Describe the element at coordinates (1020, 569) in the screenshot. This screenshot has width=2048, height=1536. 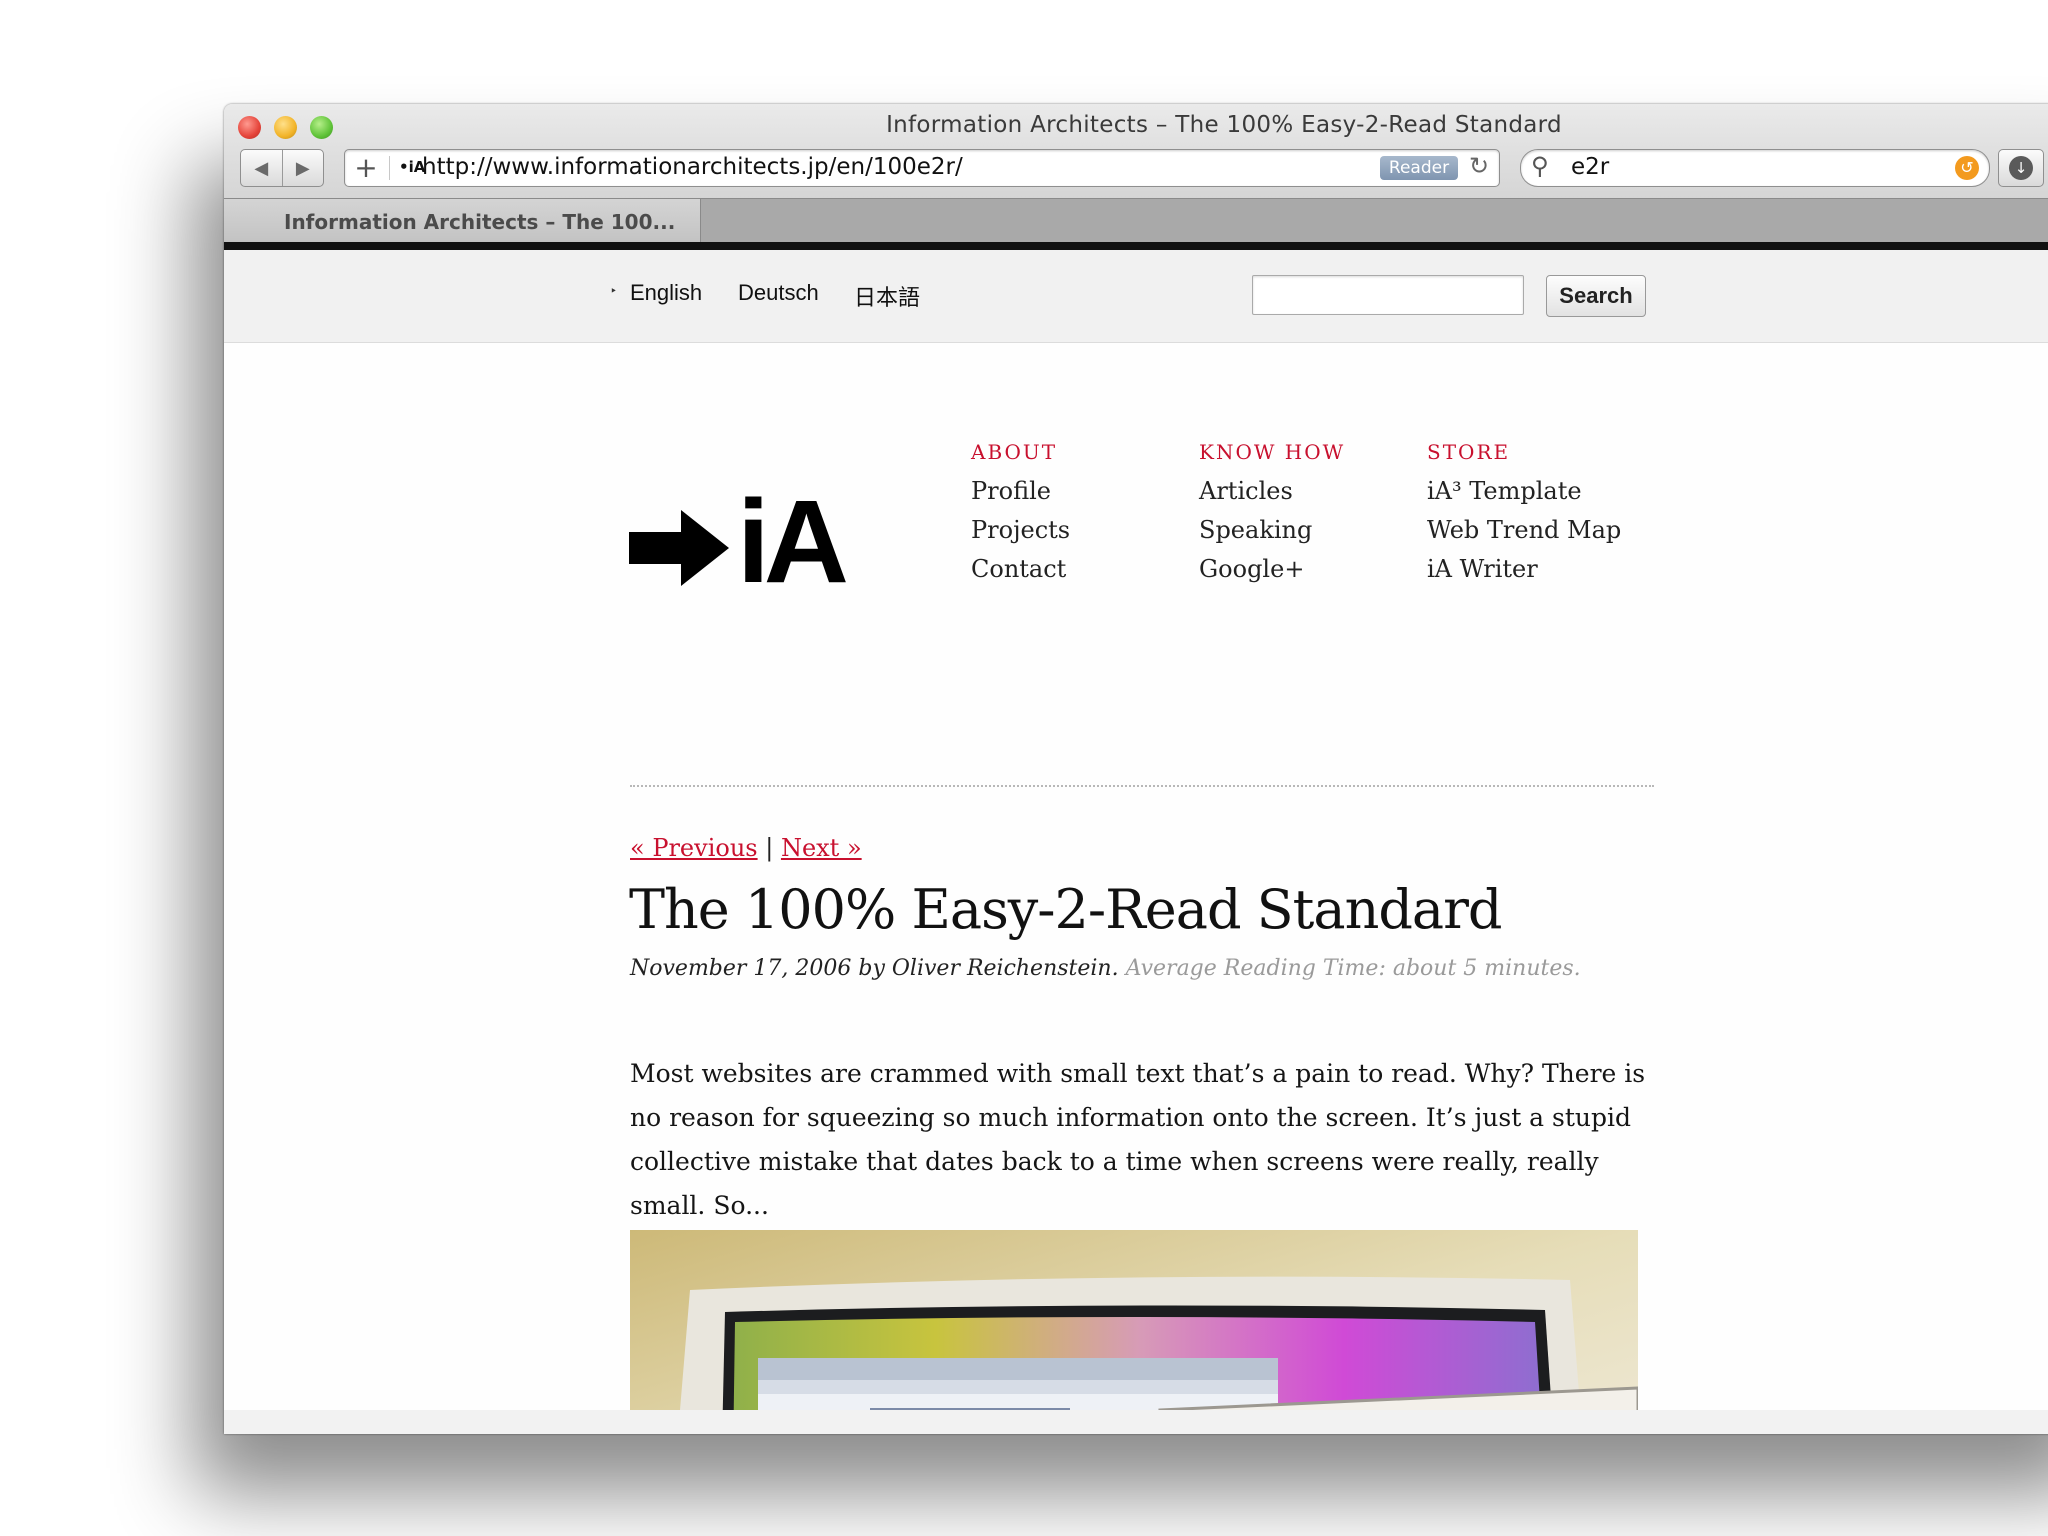
I see `nav-link-contact: Contact` at that location.